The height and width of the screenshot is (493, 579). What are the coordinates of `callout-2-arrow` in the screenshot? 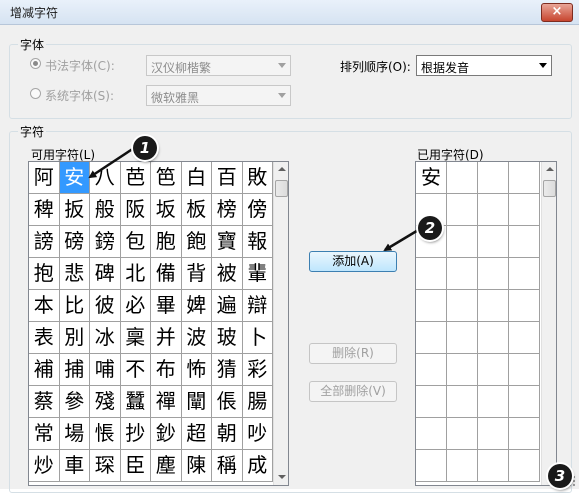 It's located at (402, 239).